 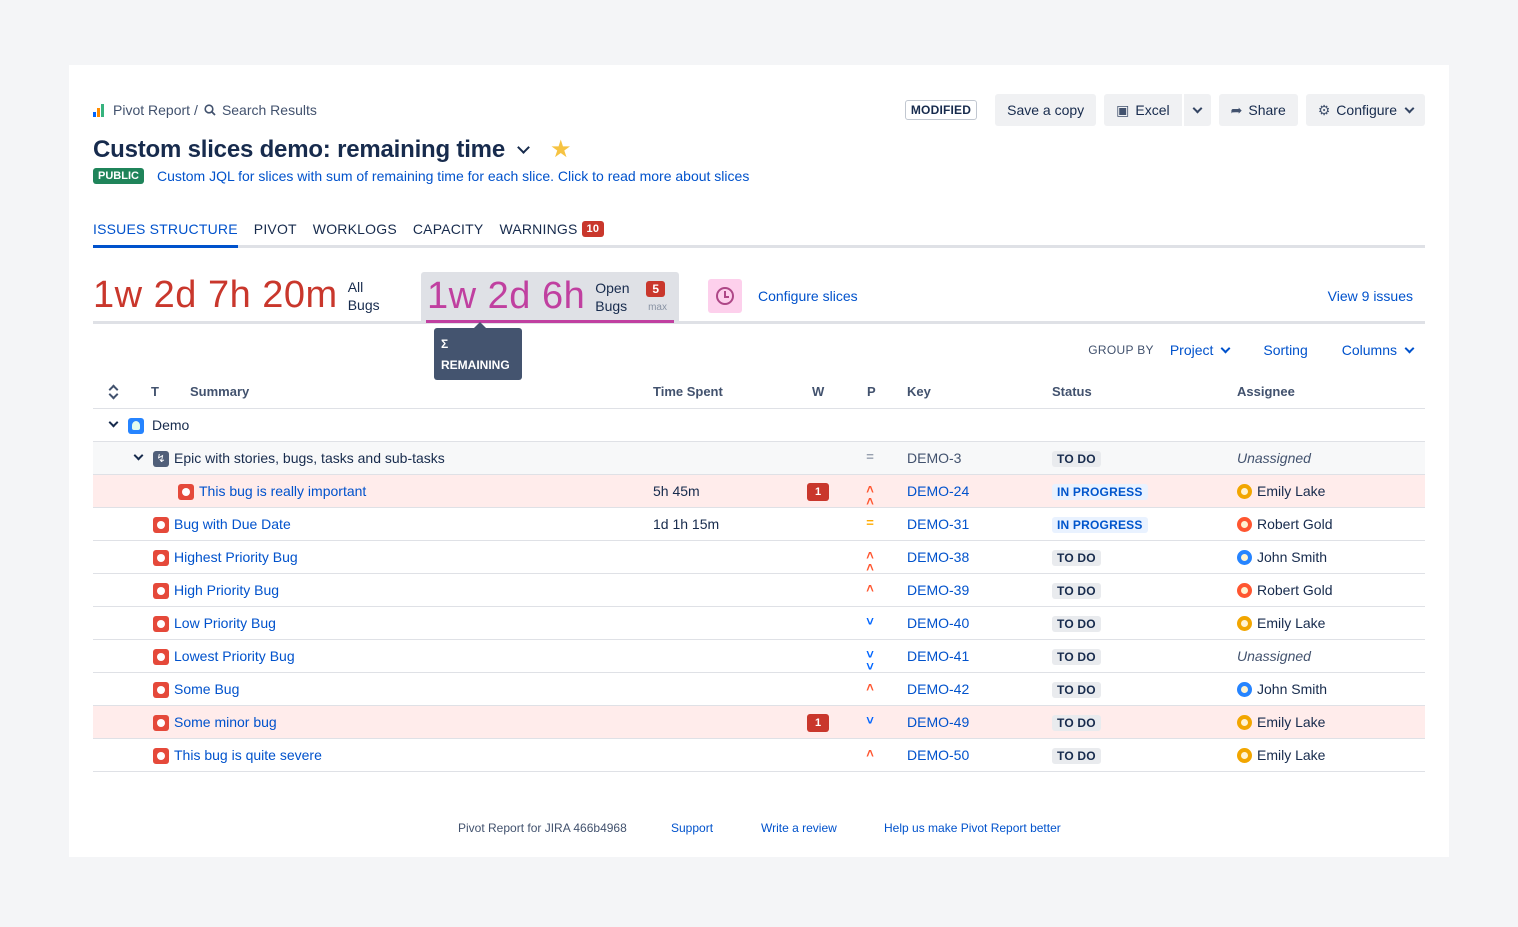 What do you see at coordinates (363, 304) in the screenshot?
I see `slice-label-line2: Bugs` at bounding box center [363, 304].